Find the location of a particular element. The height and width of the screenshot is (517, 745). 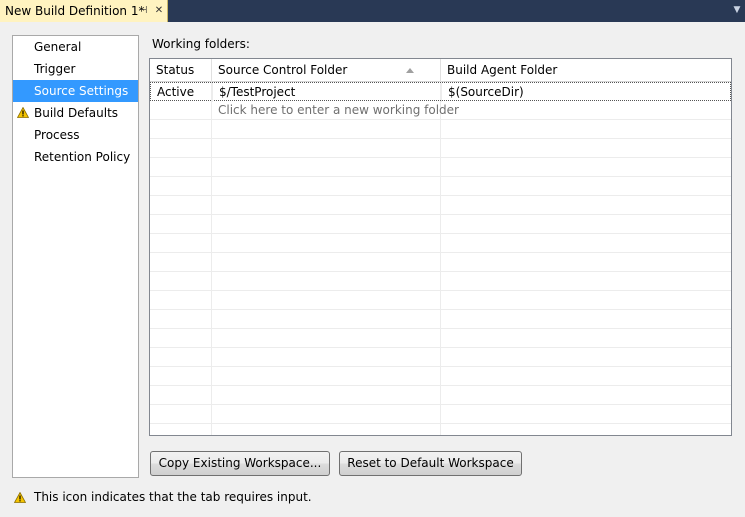

nav-item-label: General is located at coordinates (58, 47).